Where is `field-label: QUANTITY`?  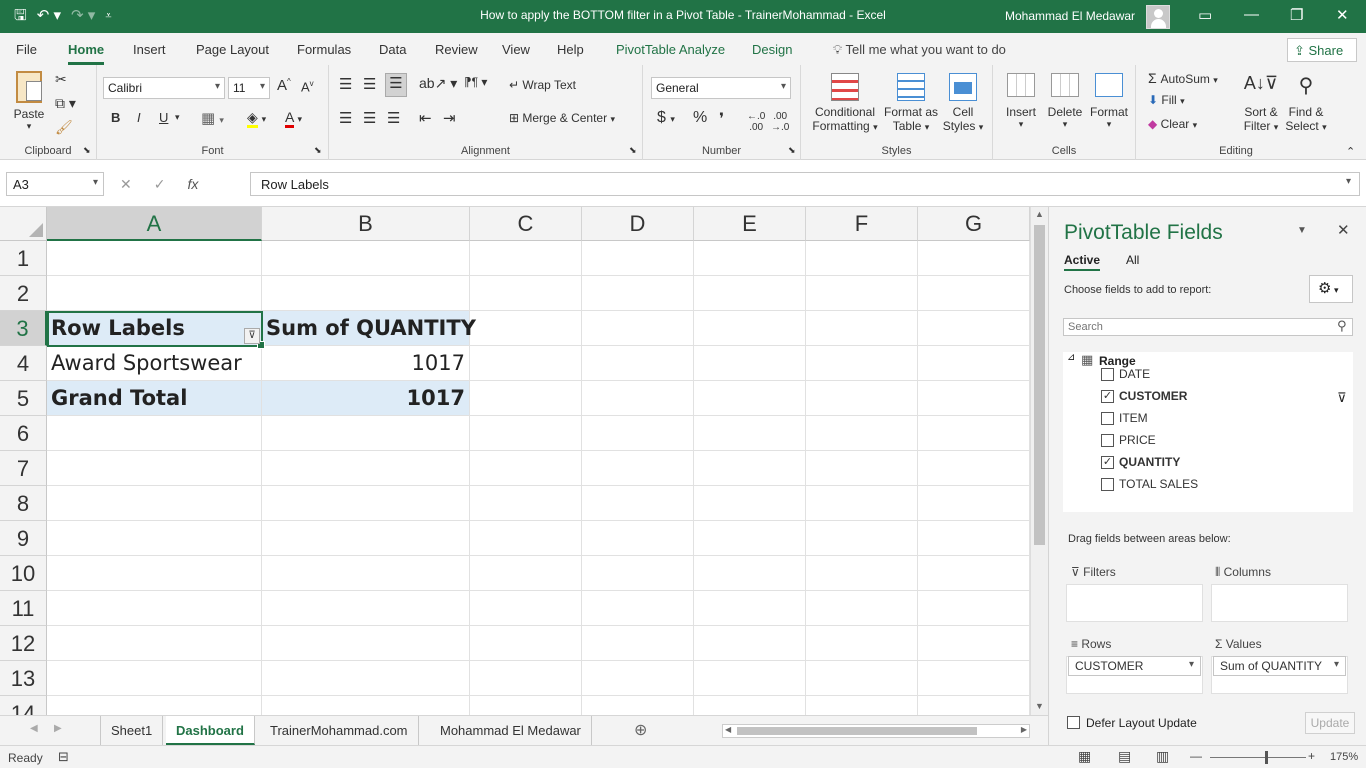
field-label: QUANTITY is located at coordinates (1149, 462).